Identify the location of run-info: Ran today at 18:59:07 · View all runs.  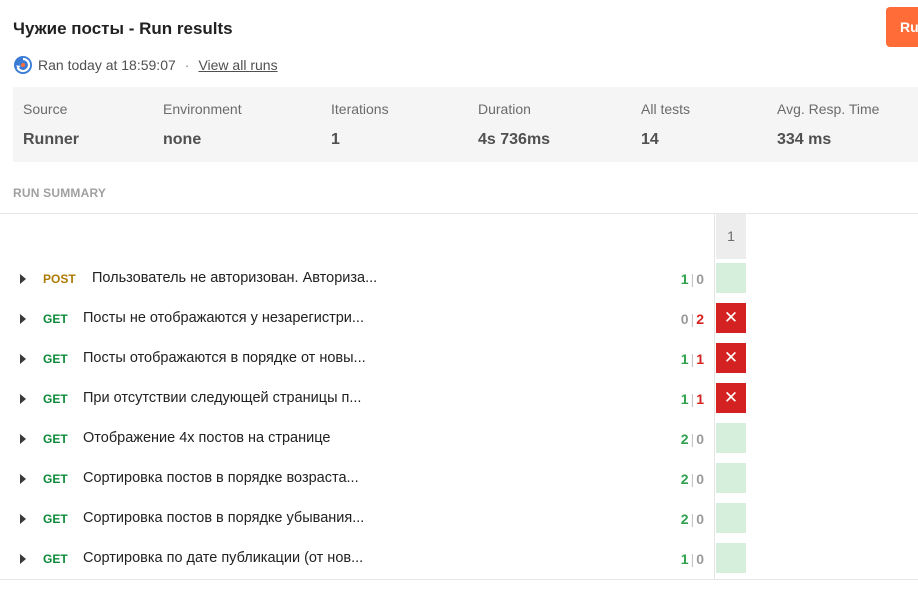
(145, 65).